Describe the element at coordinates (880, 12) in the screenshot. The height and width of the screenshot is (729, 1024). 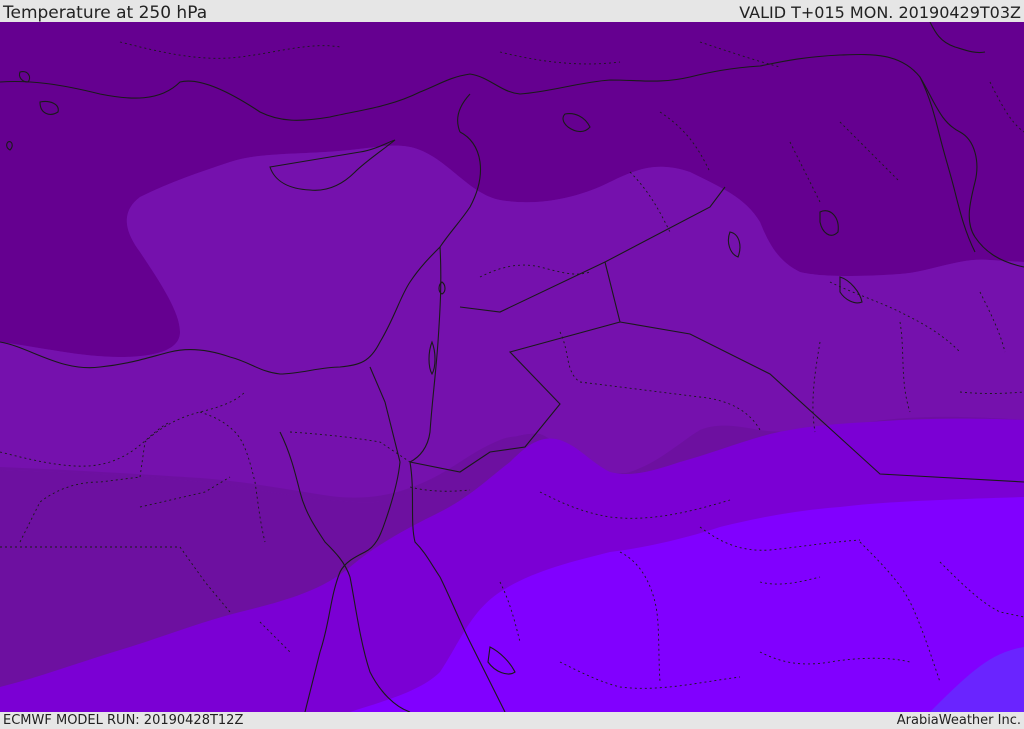
I see `valid-time: VALID T+015 MON. 20190429T03Z` at that location.